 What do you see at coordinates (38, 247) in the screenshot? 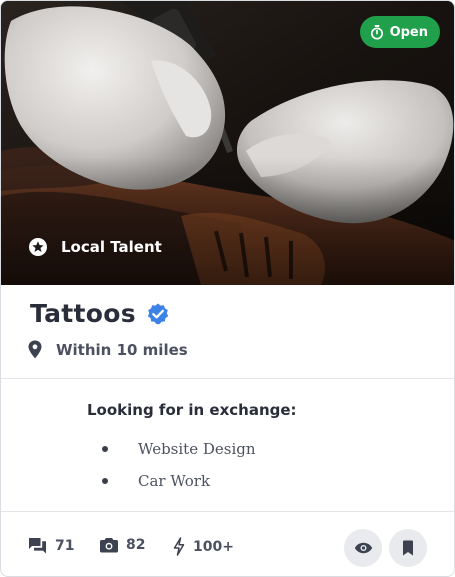
I see `star-badge-icon` at bounding box center [38, 247].